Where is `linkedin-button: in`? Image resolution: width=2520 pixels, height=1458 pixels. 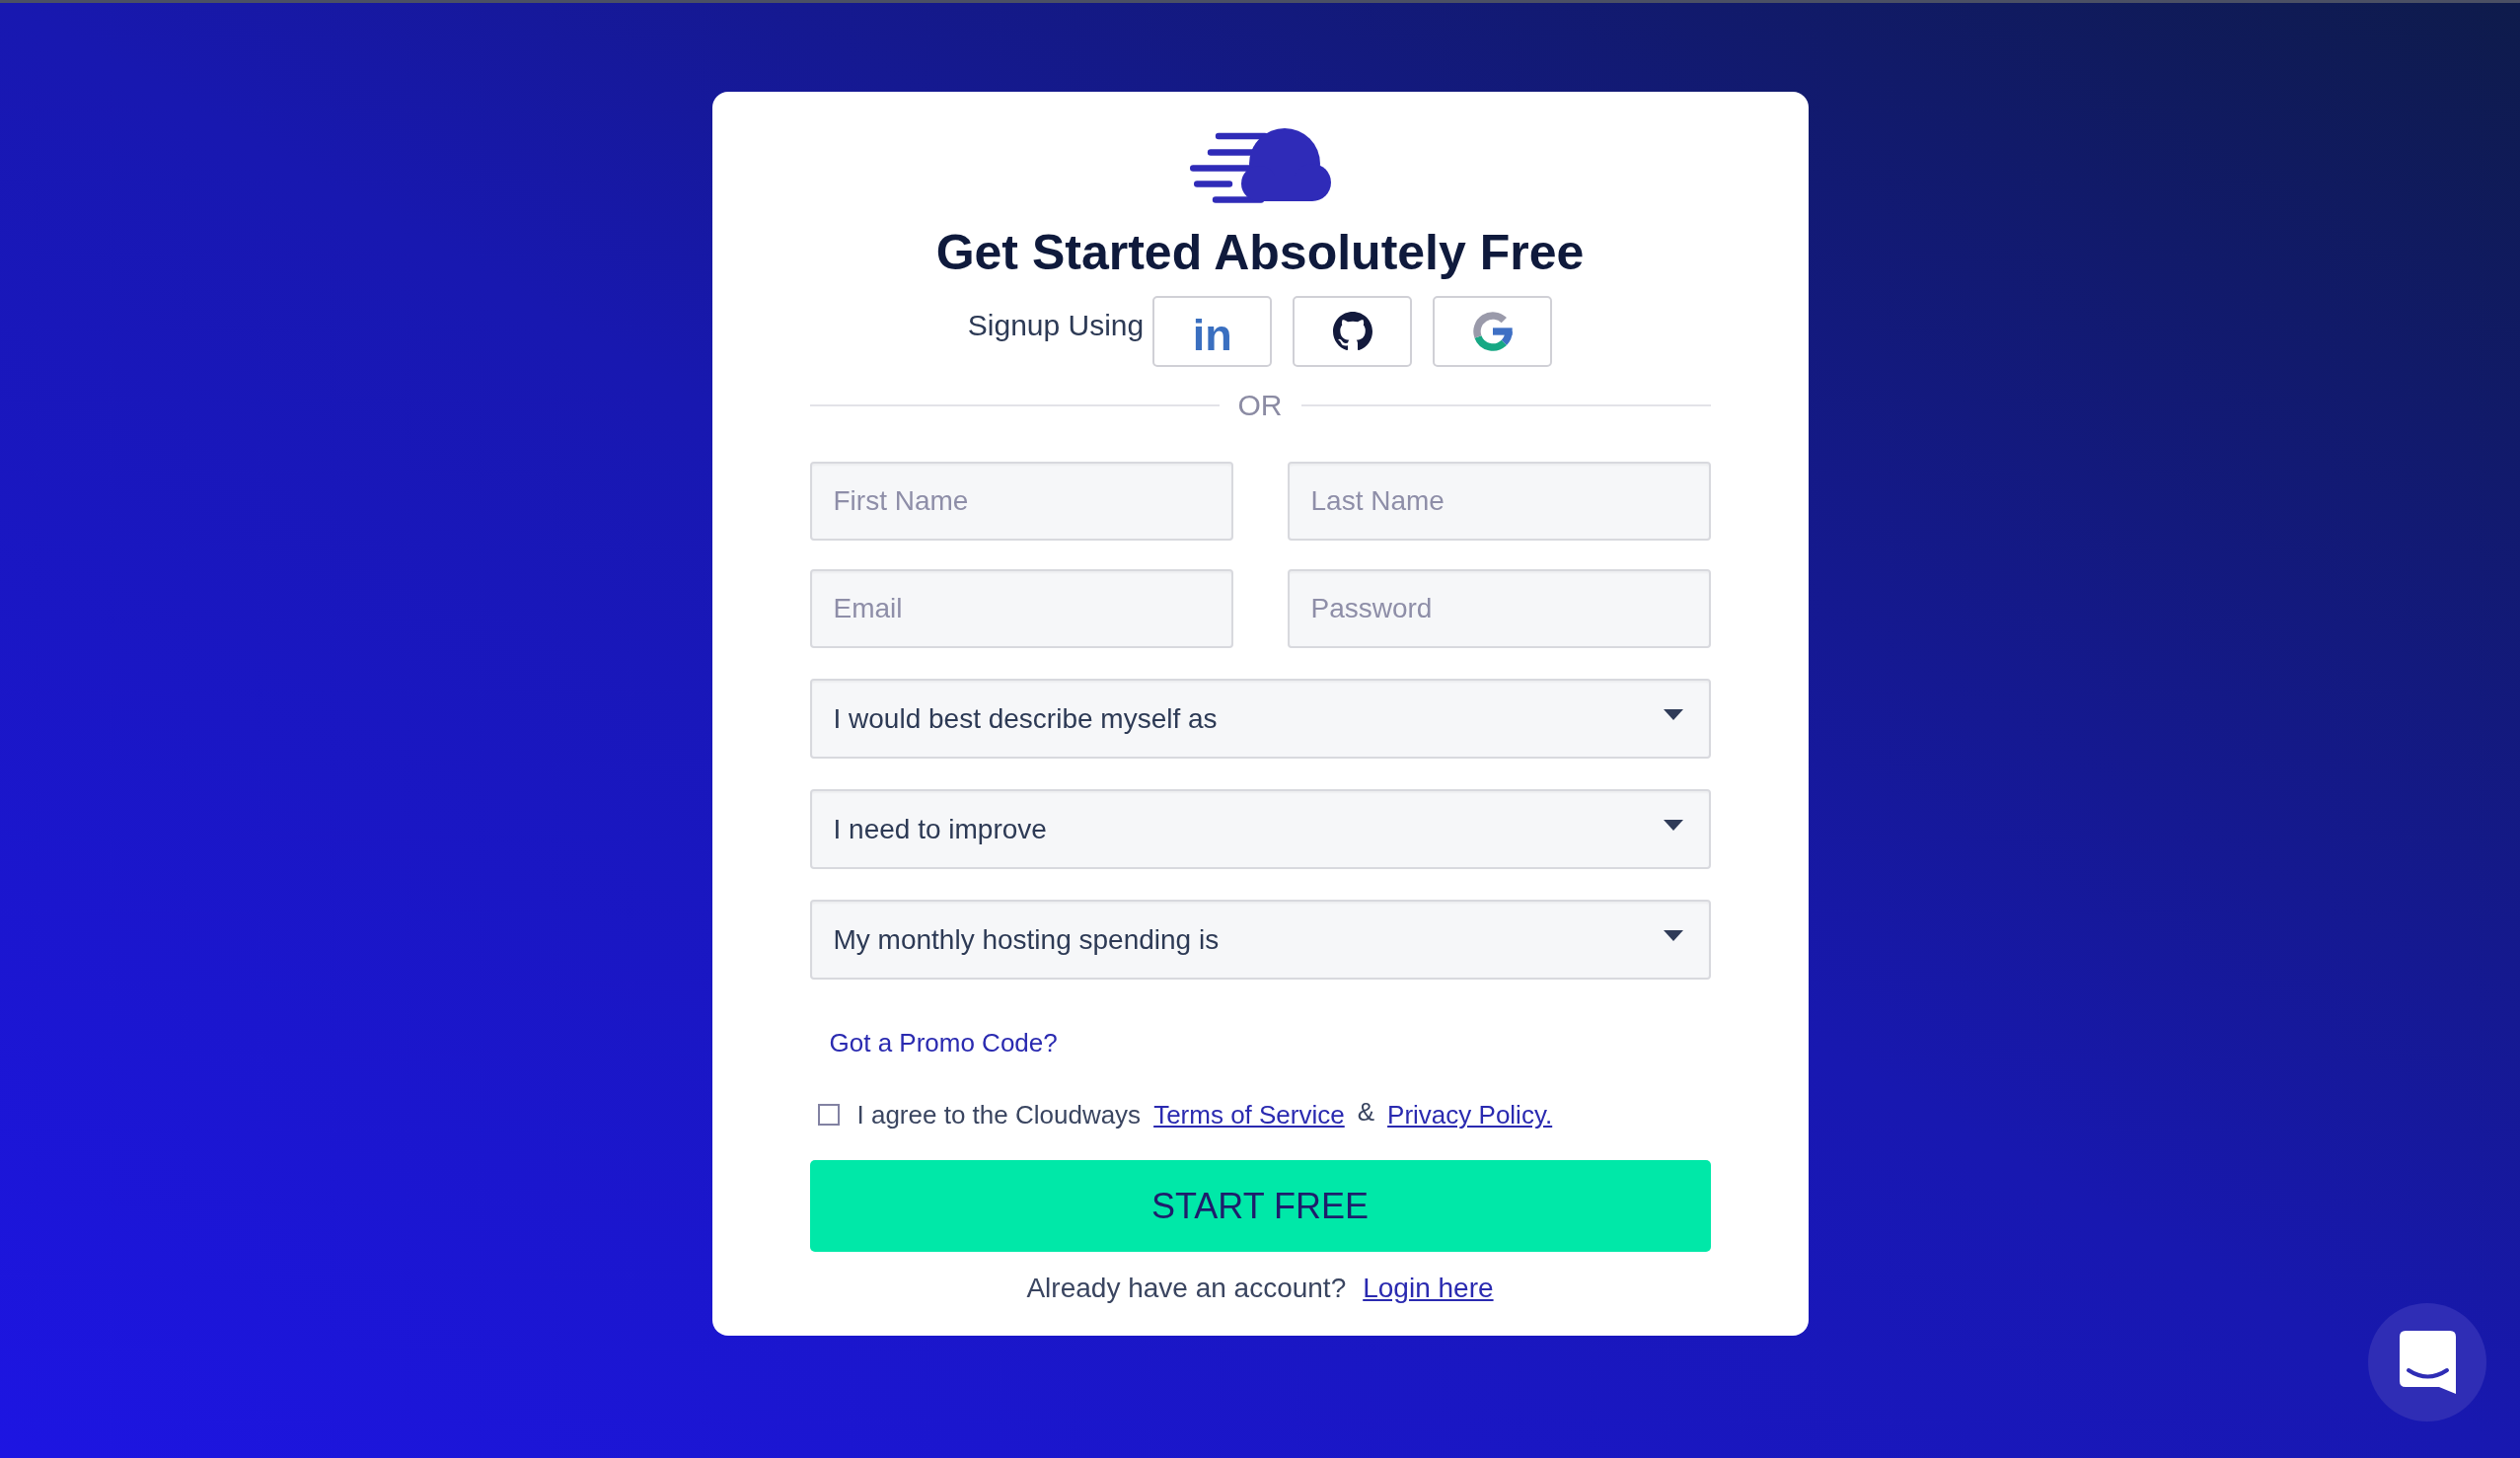
linkedin-button: in is located at coordinates (1212, 331).